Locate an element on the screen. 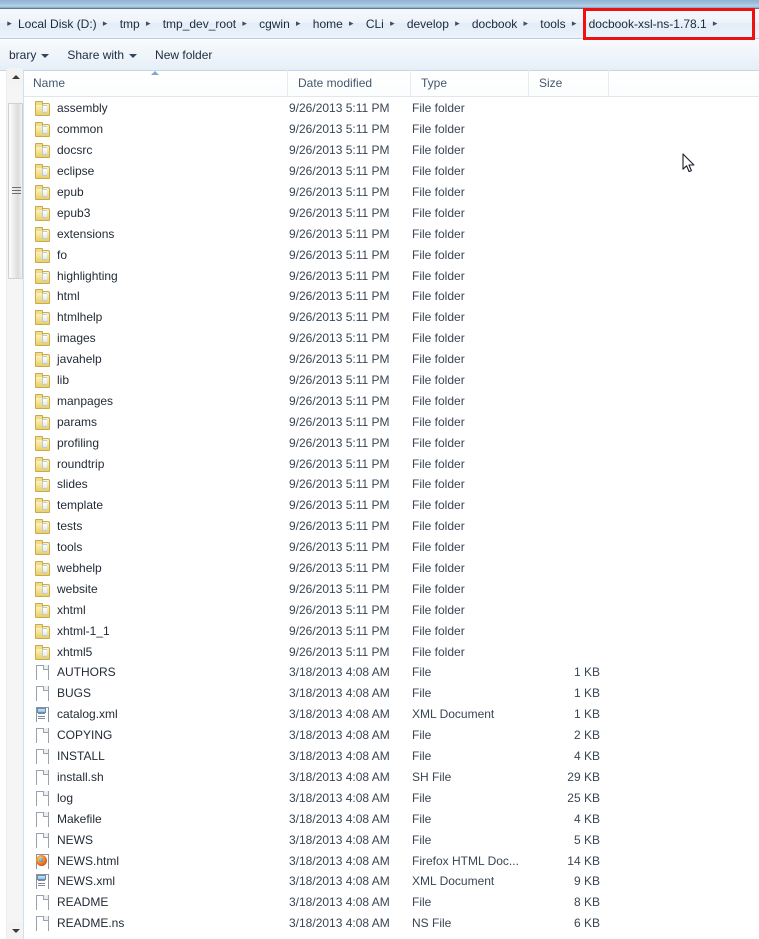 The image size is (759, 939). breadcrumb-item-tmp: tmp ▸ is located at coordinates (135, 24).